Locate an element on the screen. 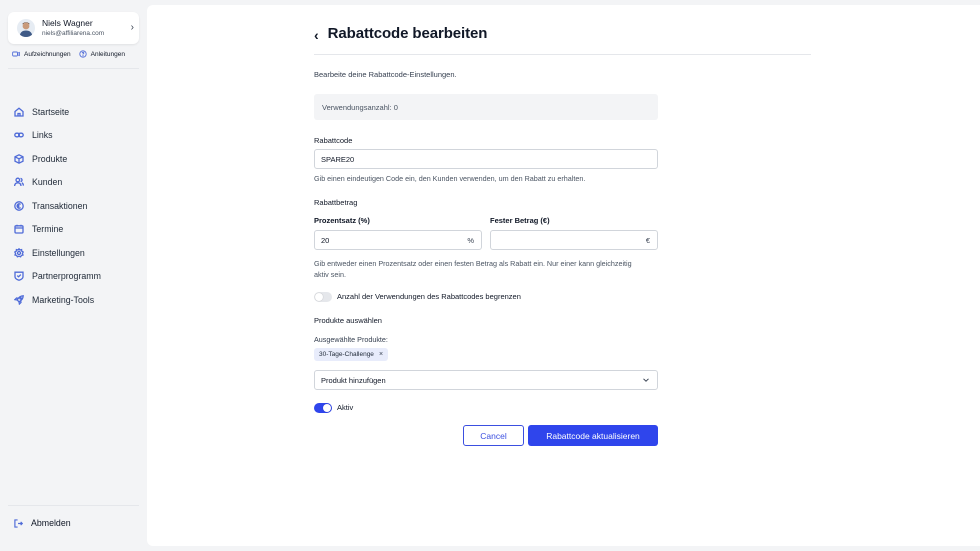 The width and height of the screenshot is (980, 551). avatar is located at coordinates (26, 28).